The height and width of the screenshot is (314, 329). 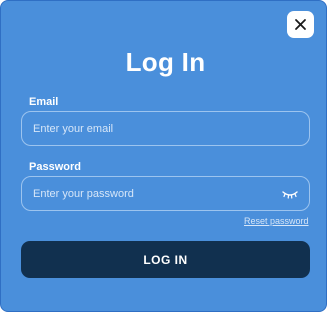 I want to click on email-field-wrapper, so click(x=165, y=128).